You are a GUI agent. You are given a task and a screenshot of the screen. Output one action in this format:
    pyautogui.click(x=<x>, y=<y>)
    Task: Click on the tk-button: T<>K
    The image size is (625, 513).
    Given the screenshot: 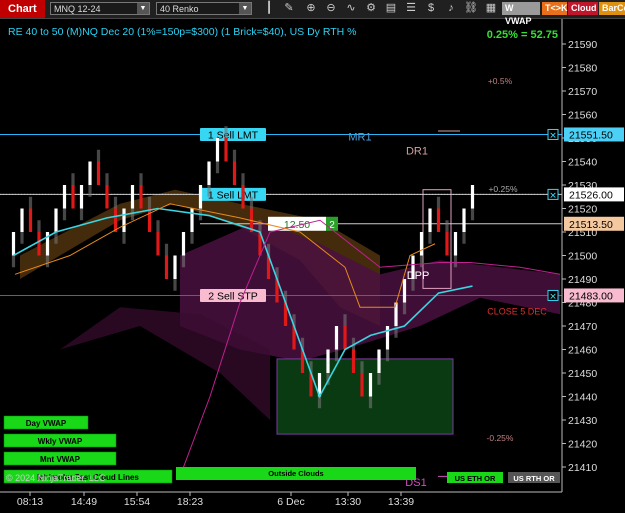 What is the action you would take?
    pyautogui.click(x=555, y=8)
    